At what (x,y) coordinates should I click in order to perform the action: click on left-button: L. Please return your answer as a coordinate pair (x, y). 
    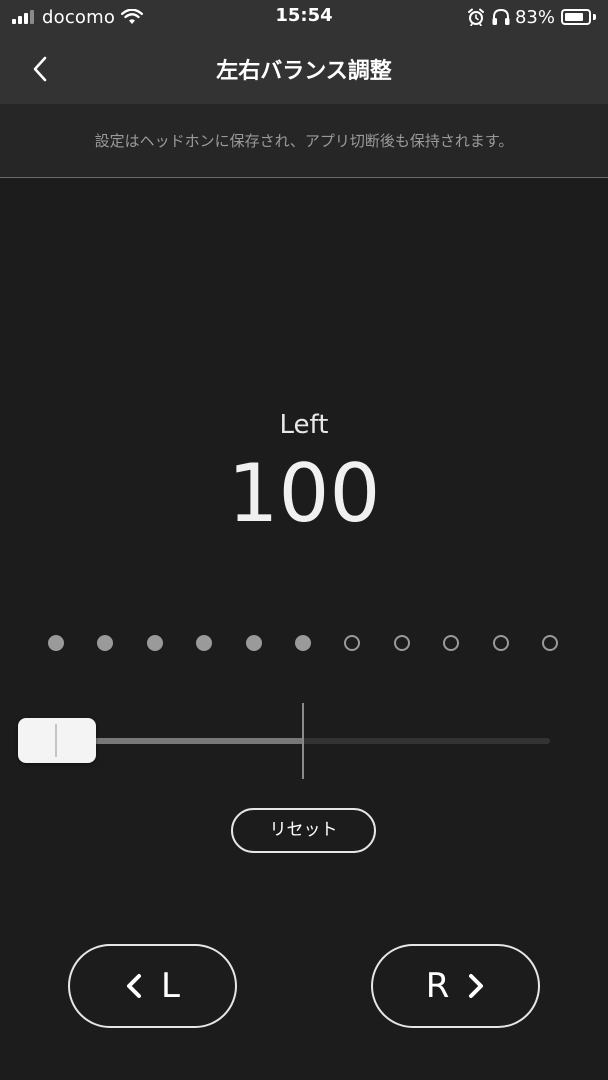
    Looking at the image, I should click on (152, 986).